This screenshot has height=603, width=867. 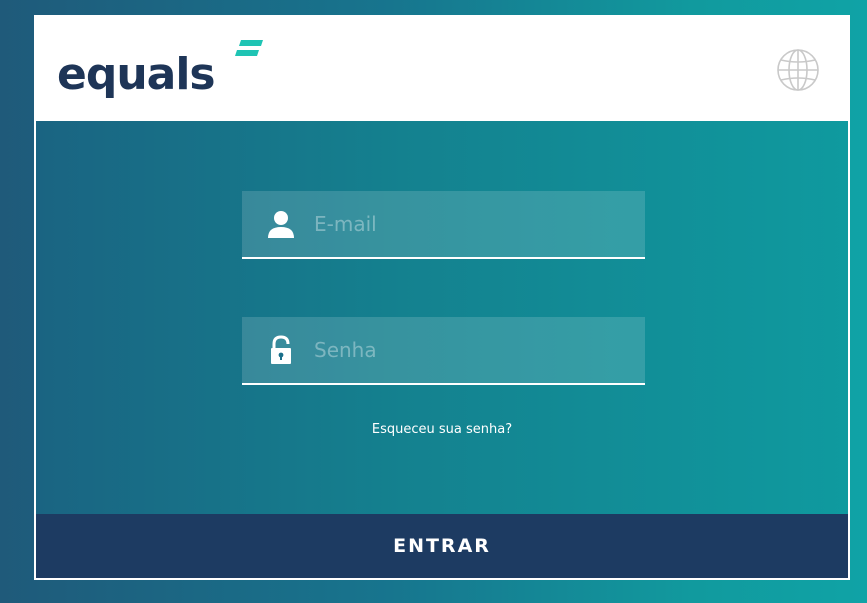 I want to click on email-input, so click(x=469, y=224).